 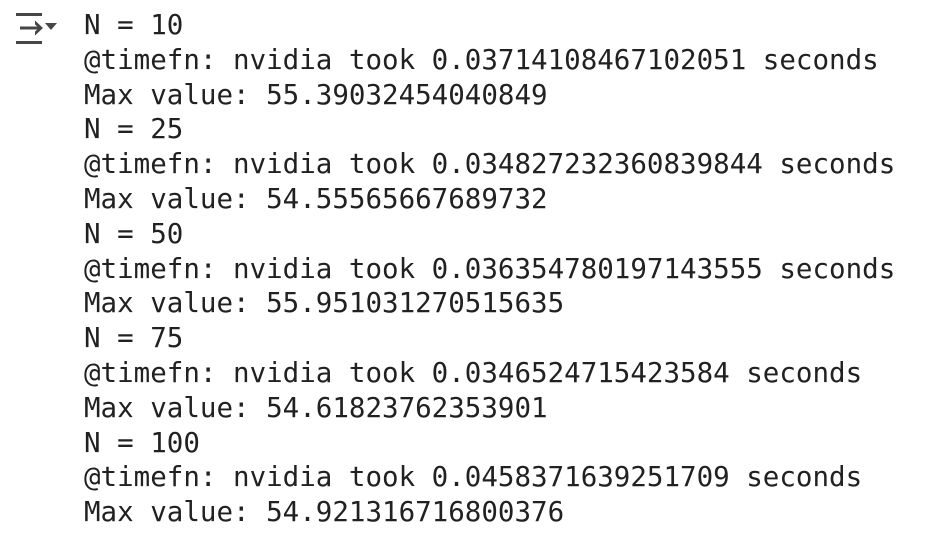 I want to click on output-line: N = 100, so click(x=142, y=442).